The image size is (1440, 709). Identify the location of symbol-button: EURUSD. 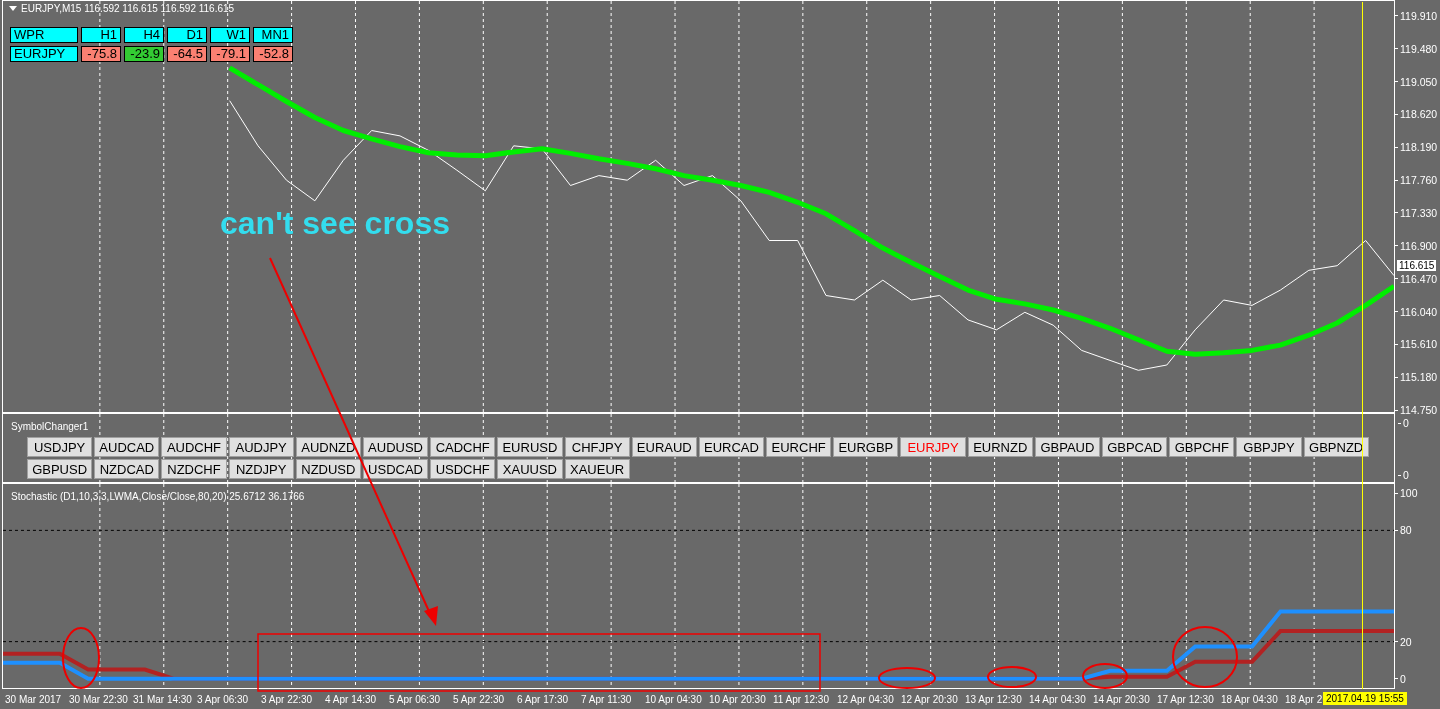
(530, 447).